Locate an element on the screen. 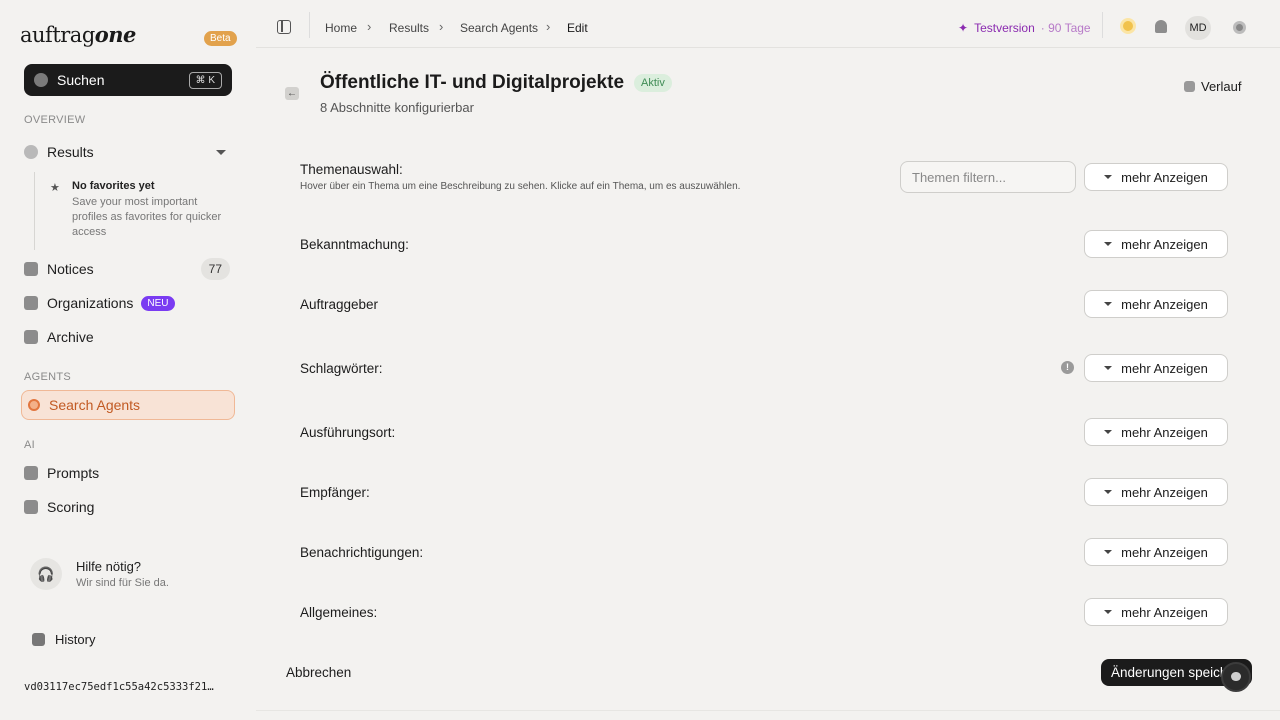  sidebar-item-label: Scoring is located at coordinates (71, 507).